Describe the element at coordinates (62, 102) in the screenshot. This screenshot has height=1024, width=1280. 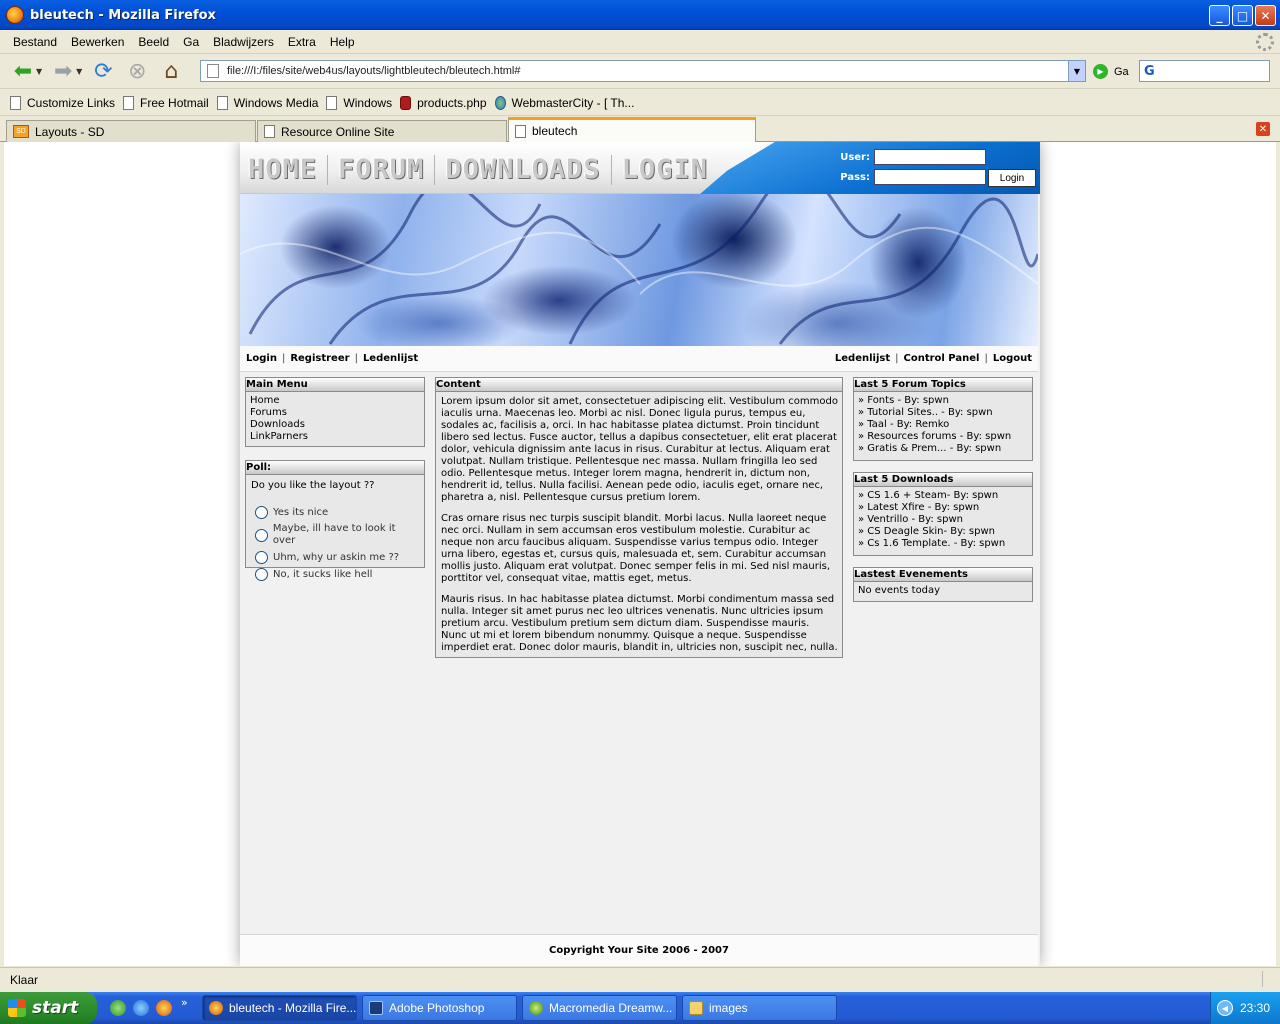
I see `bookmark-customize-links: Customize Links` at that location.